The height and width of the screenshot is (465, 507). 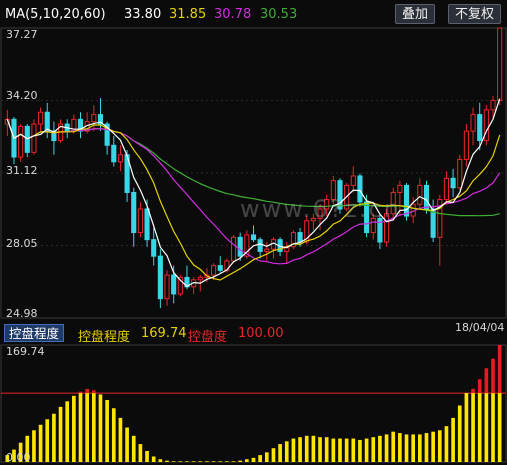 I want to click on indicator-value: 169.74, so click(x=164, y=333).